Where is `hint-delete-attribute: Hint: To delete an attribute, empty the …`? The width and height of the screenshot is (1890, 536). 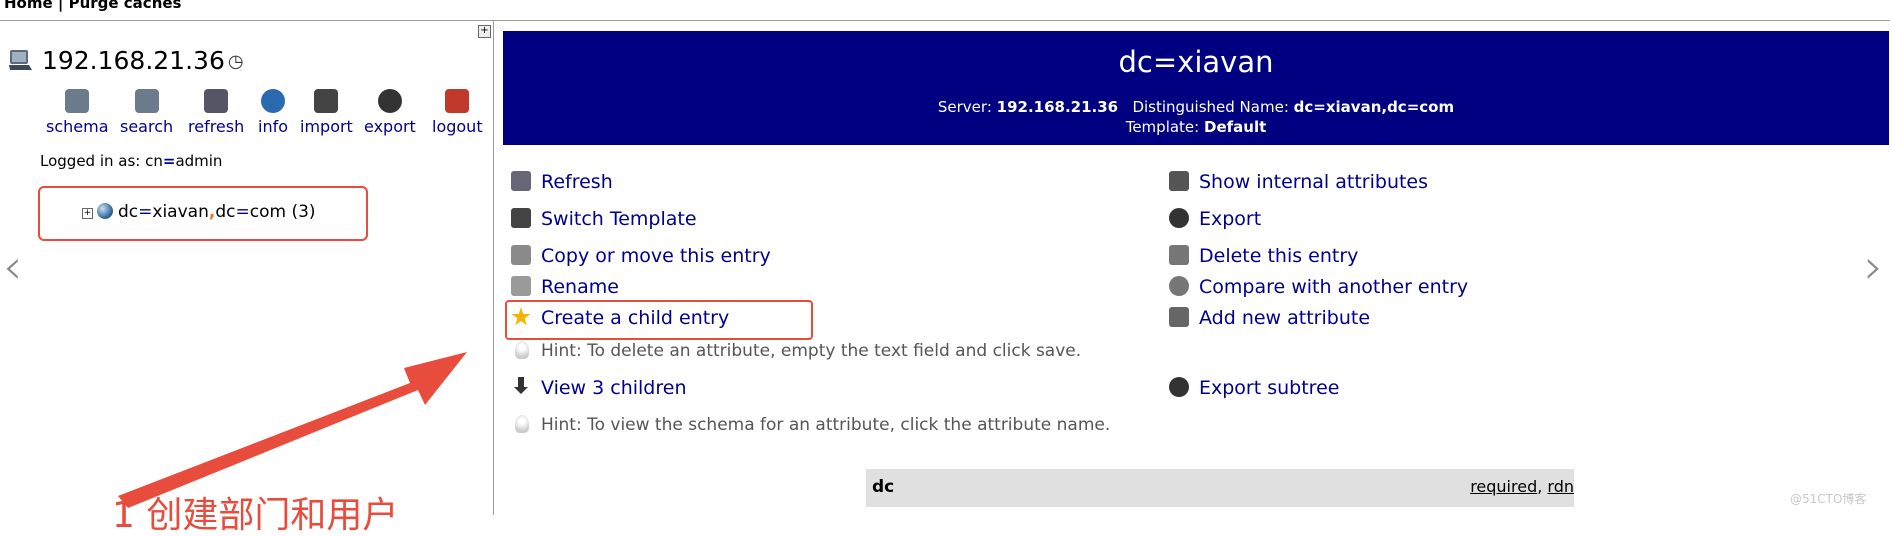 hint-delete-attribute: Hint: To delete an attribute, empty the … is located at coordinates (798, 351).